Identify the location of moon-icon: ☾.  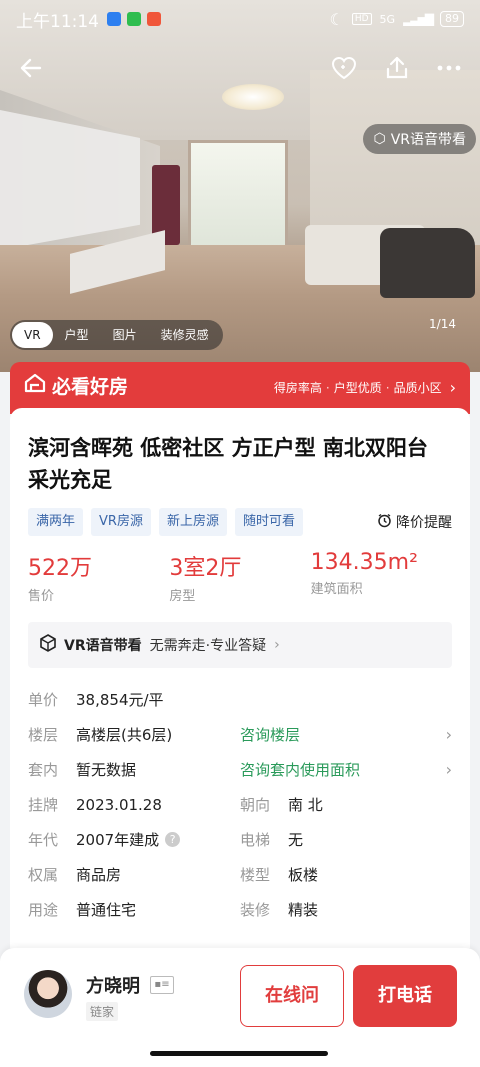
(336, 19).